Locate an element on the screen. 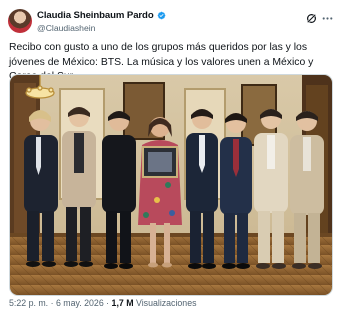  author-name: Claudia Sheinbaum Pardo is located at coordinates (95, 15).